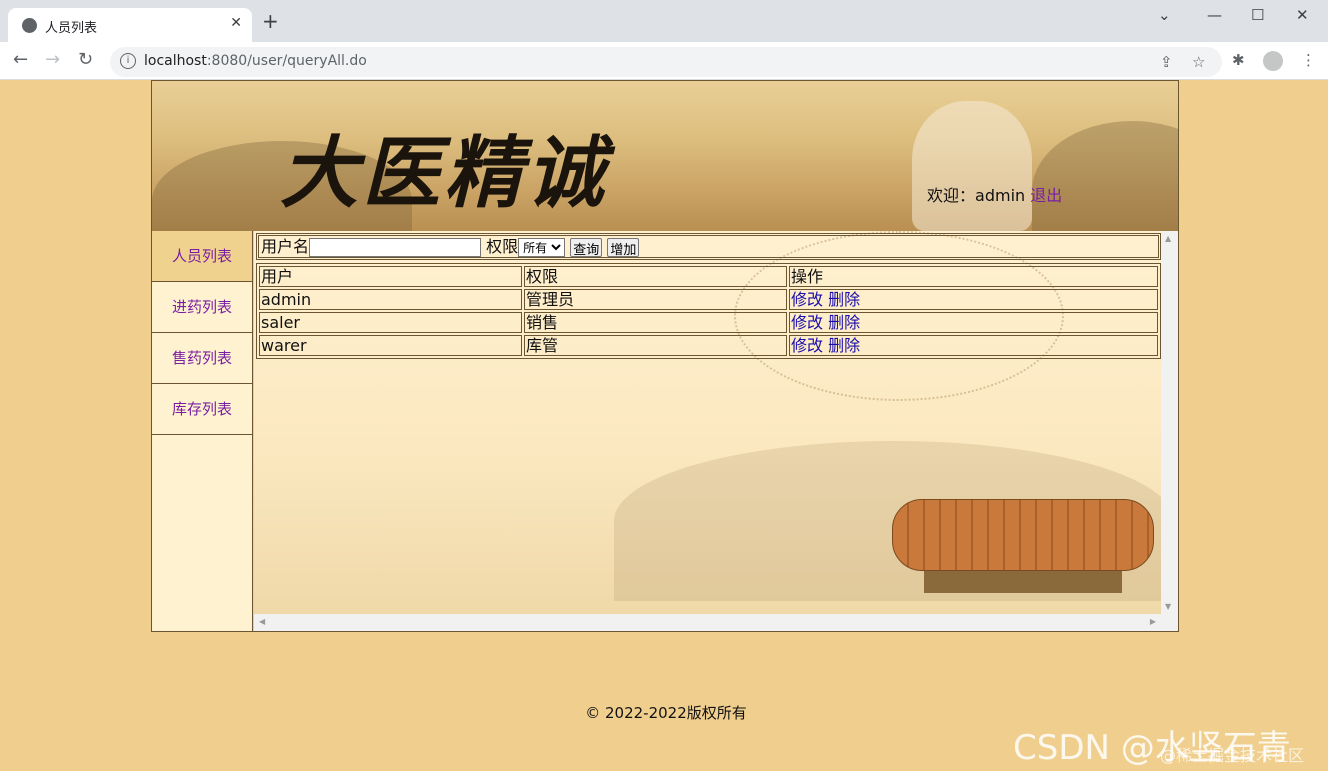  I want to click on sage-figure, so click(972, 166).